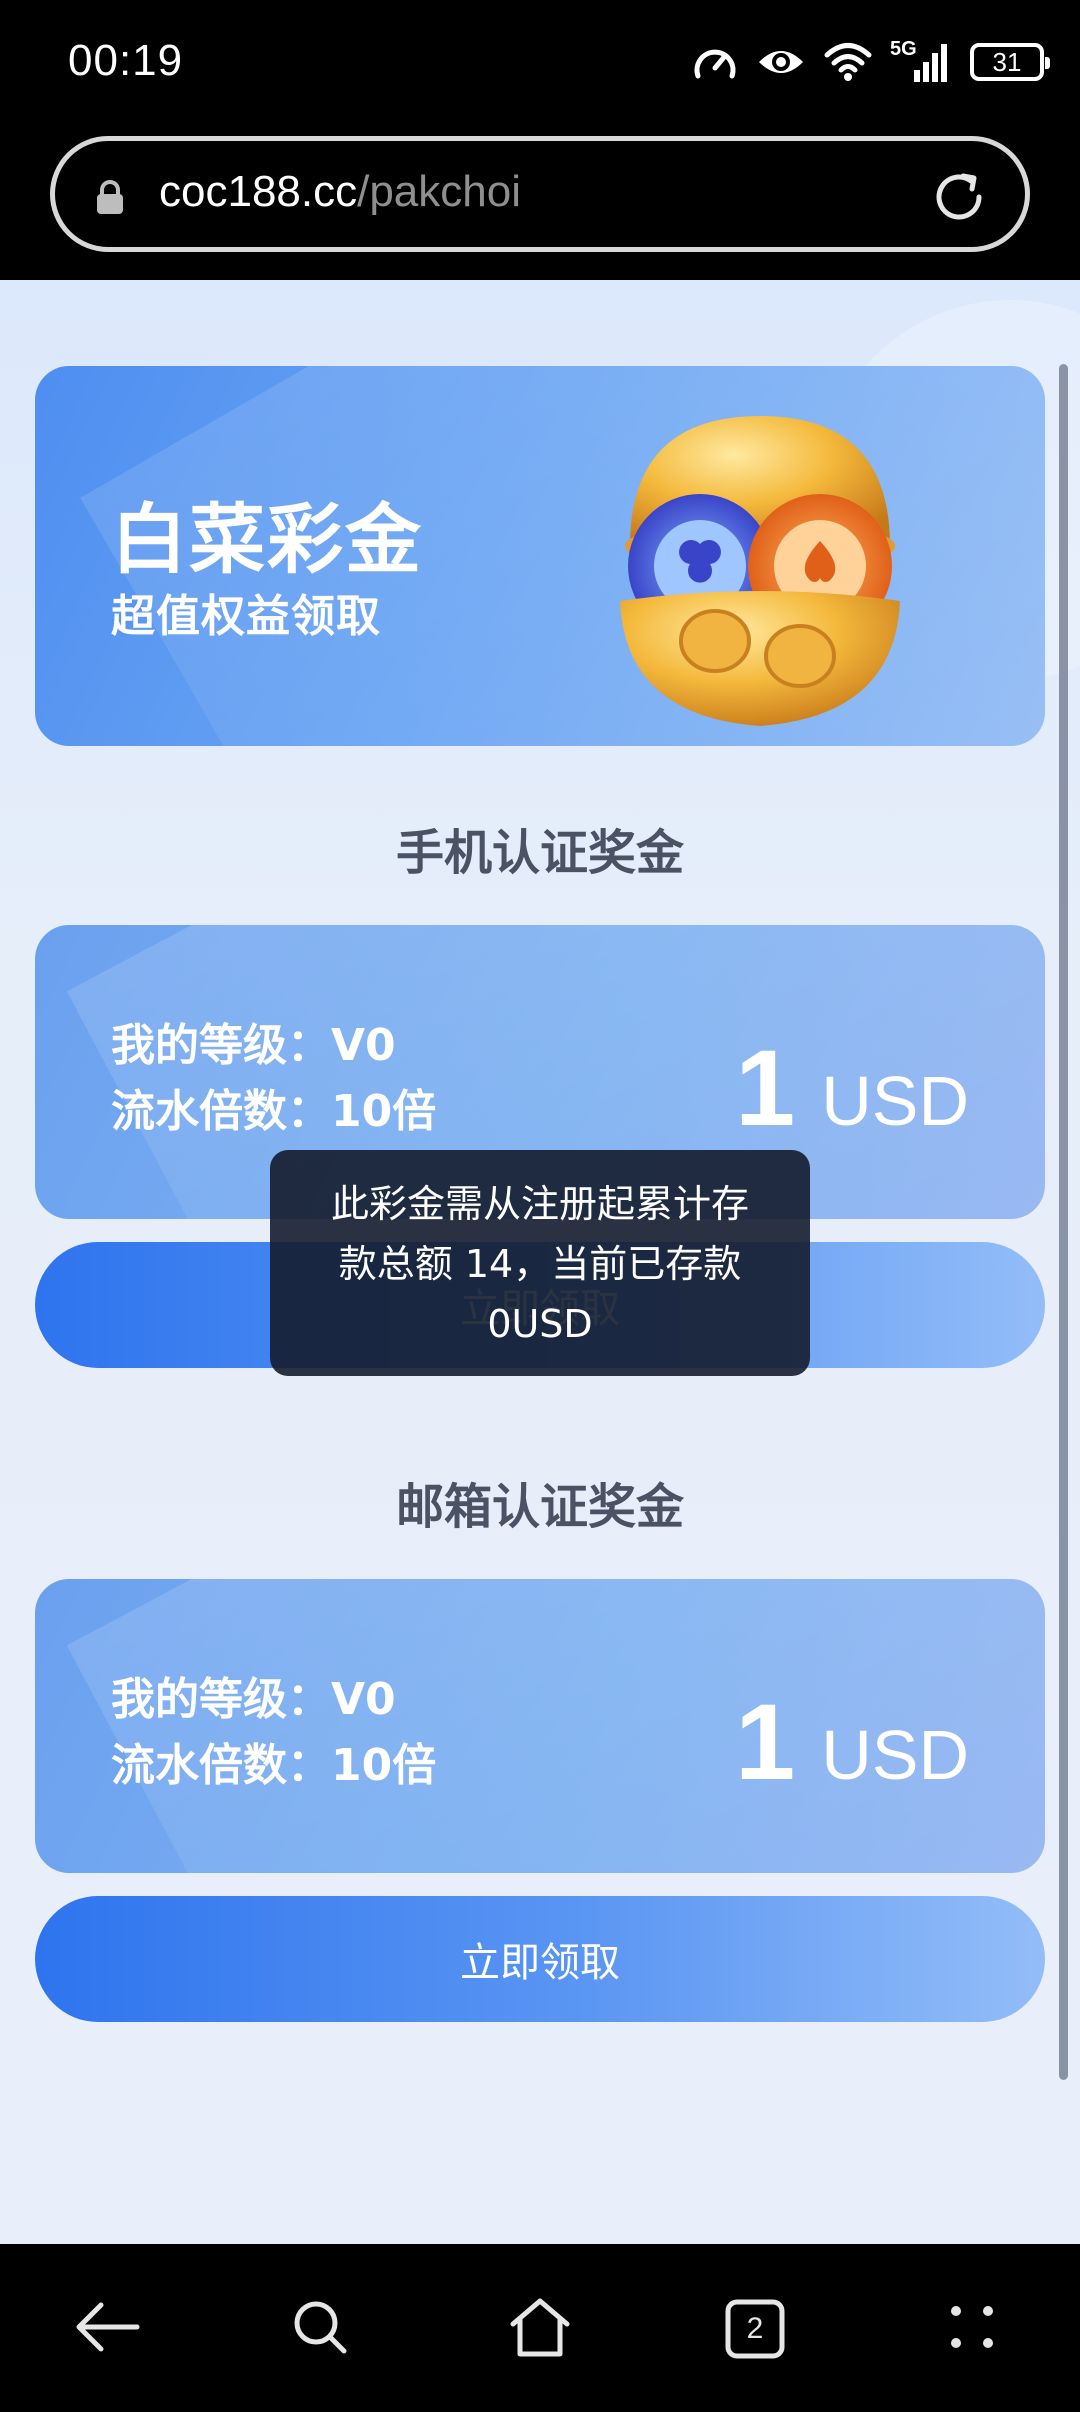 This screenshot has height=2412, width=1080. Describe the element at coordinates (110, 199) in the screenshot. I see `lock-icon` at that location.